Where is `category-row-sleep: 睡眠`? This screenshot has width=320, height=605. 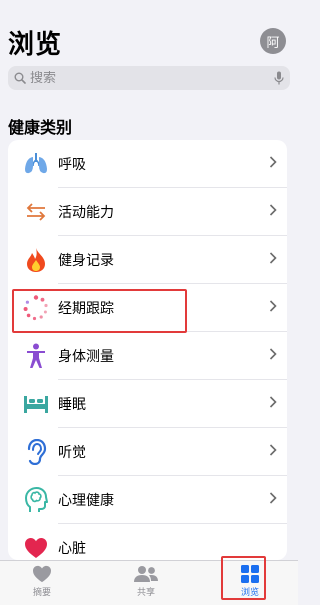
category-row-sleep: 睡眠 is located at coordinates (147, 404).